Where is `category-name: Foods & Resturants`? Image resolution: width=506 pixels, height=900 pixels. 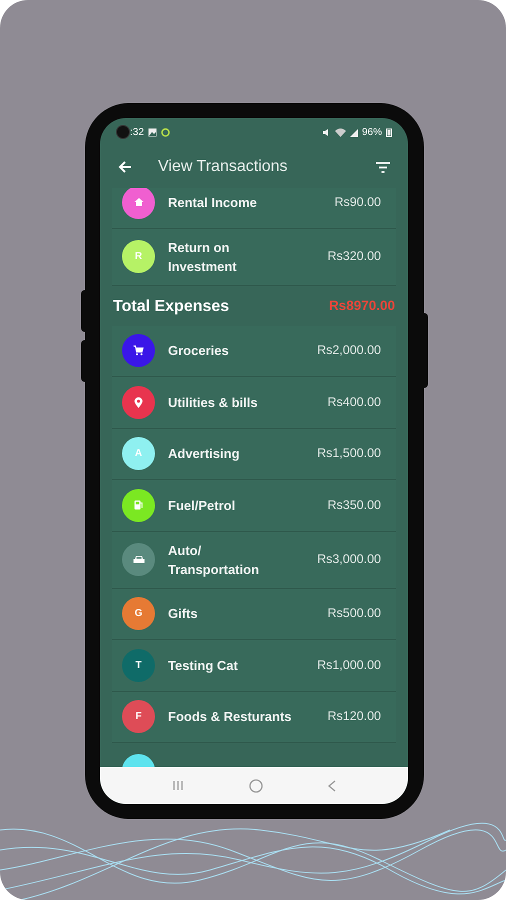
category-name: Foods & Resturants is located at coordinates (230, 717).